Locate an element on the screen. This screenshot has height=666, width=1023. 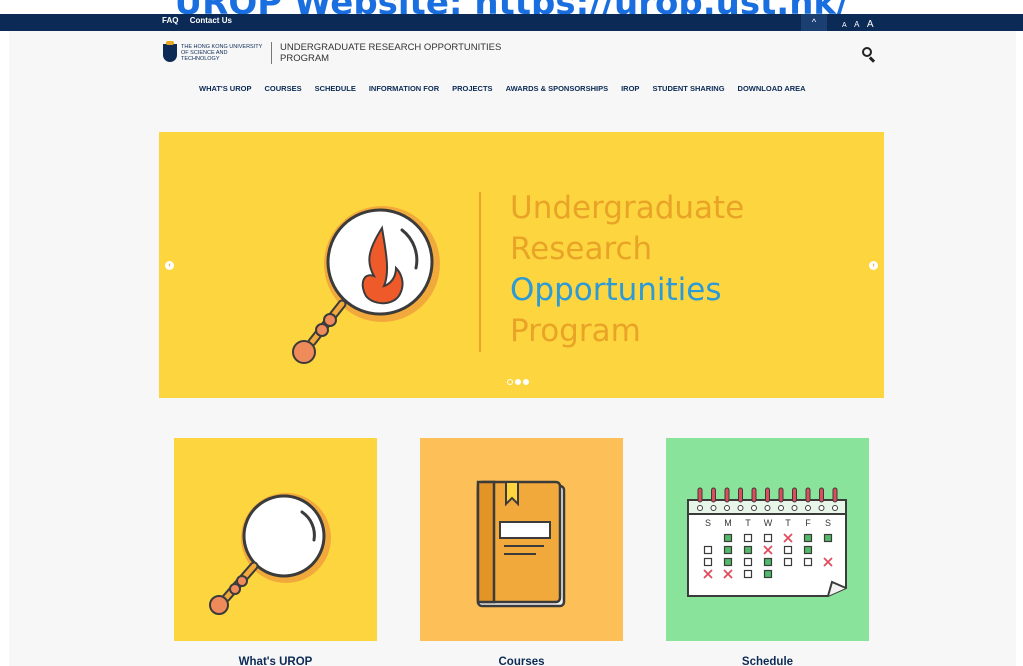
nav-schedule: SCHEDULE is located at coordinates (335, 88).